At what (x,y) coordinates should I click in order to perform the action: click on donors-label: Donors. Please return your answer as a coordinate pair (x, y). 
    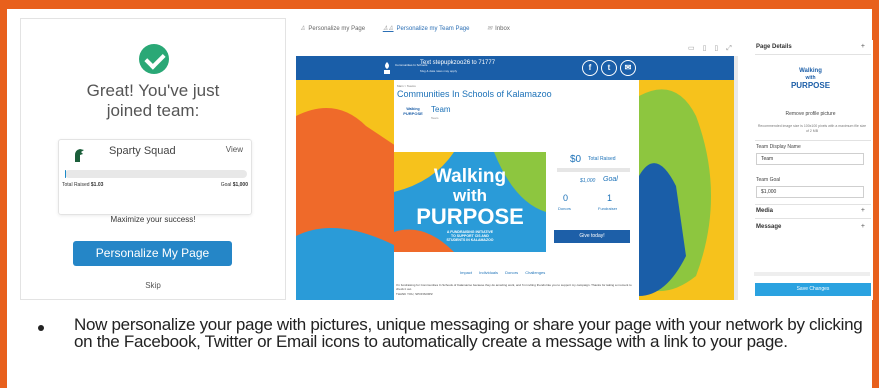
    Looking at the image, I should click on (564, 208).